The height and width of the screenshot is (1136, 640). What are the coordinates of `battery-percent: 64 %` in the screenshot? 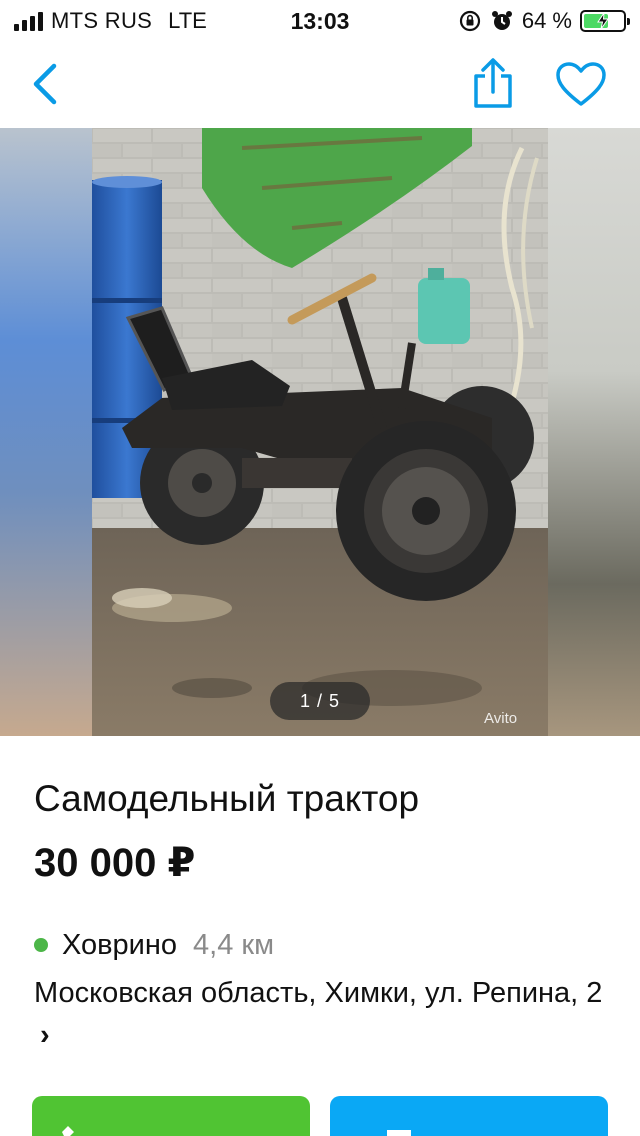 It's located at (546, 20).